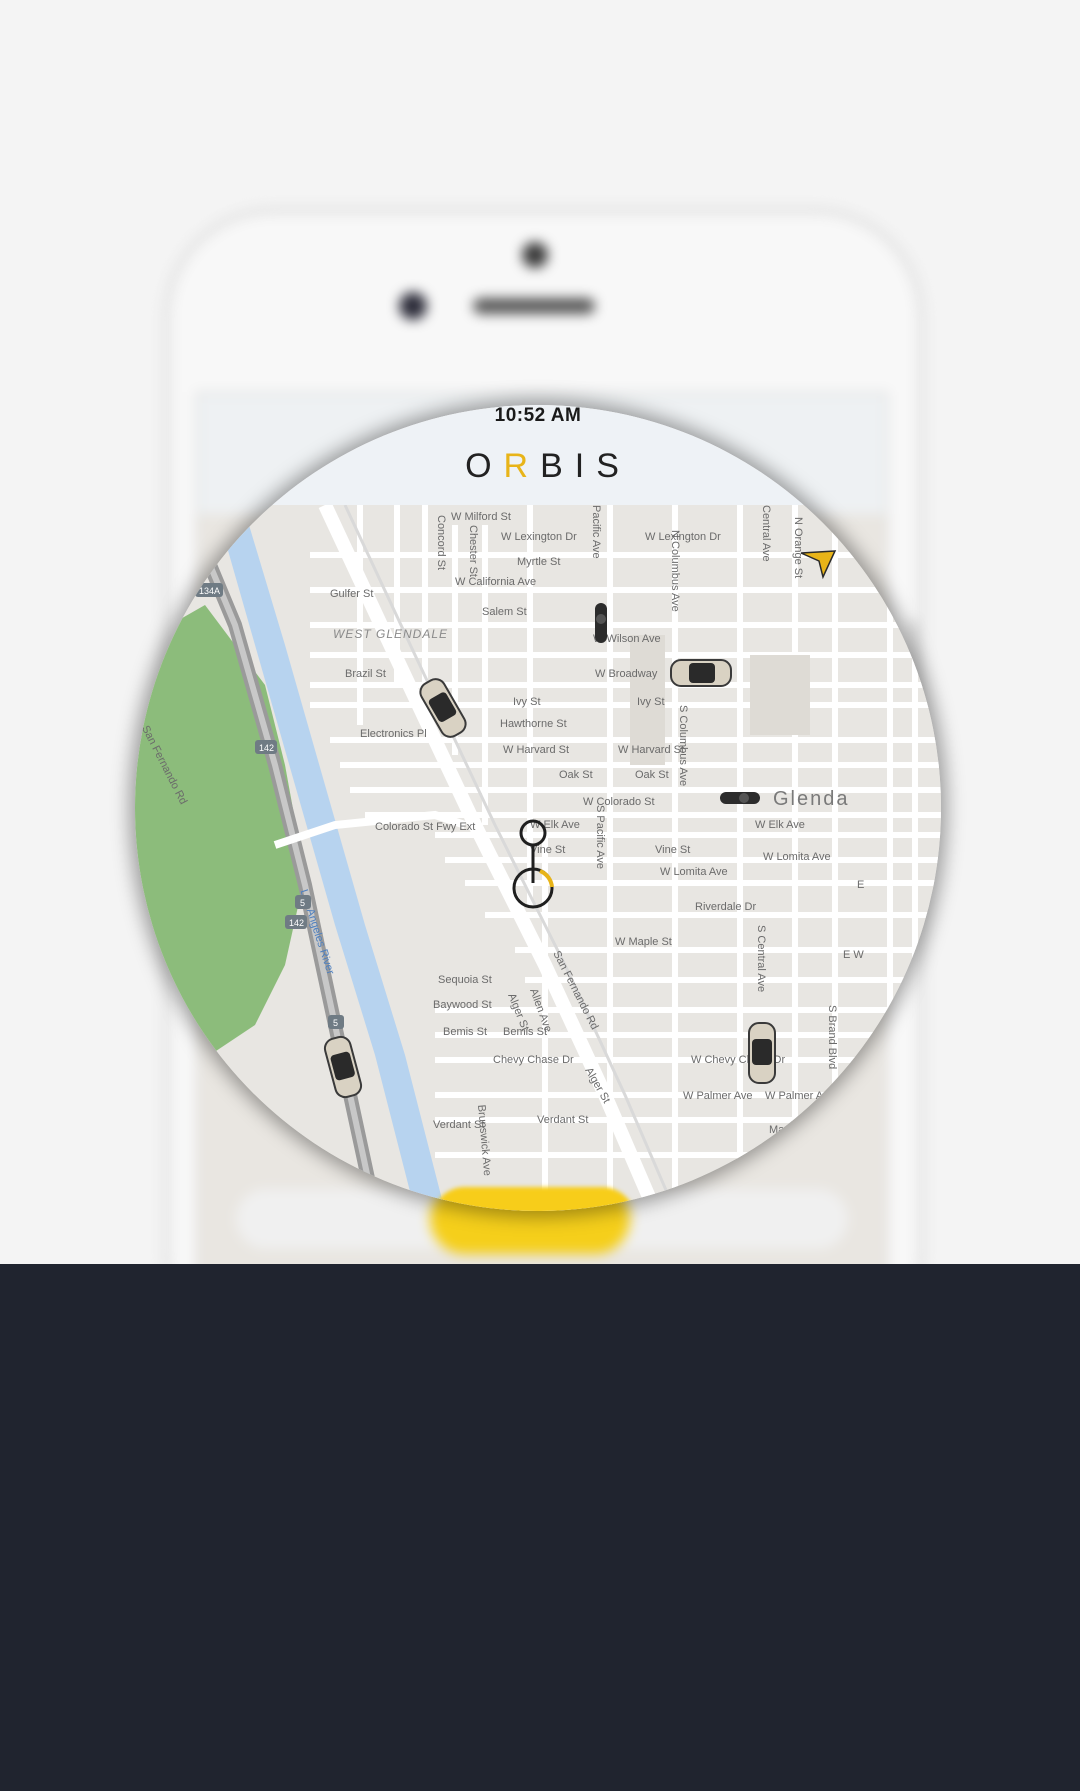 This screenshot has height=1791, width=1080. What do you see at coordinates (484, 466) in the screenshot?
I see `logo-text-prefix: O` at bounding box center [484, 466].